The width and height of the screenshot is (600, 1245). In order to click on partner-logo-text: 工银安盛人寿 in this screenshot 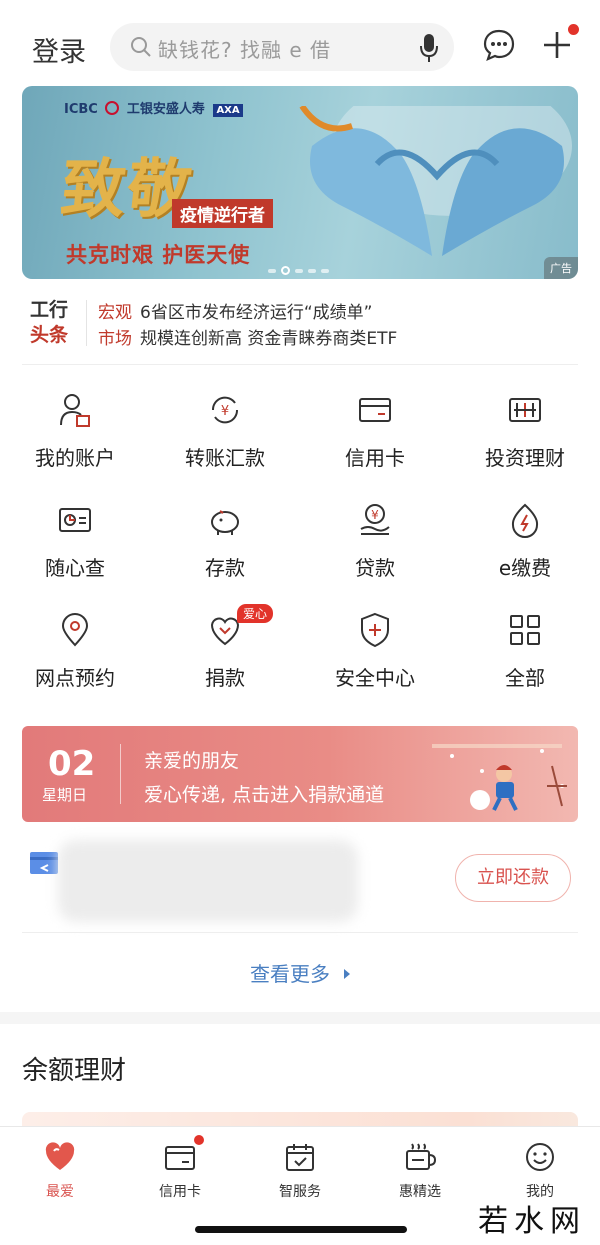, I will do `click(165, 109)`.